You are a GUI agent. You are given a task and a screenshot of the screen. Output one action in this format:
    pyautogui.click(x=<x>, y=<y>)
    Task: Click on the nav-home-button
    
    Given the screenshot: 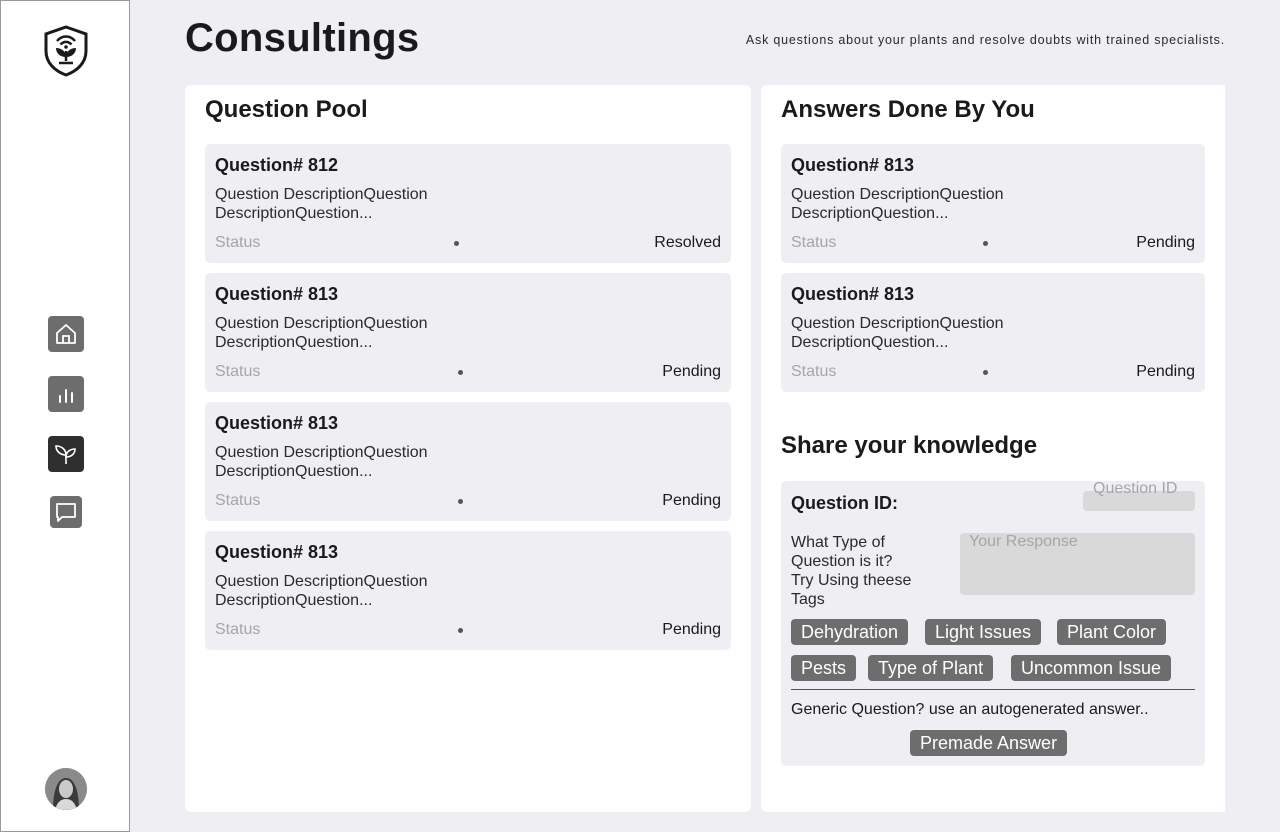 What is the action you would take?
    pyautogui.click(x=66, y=334)
    